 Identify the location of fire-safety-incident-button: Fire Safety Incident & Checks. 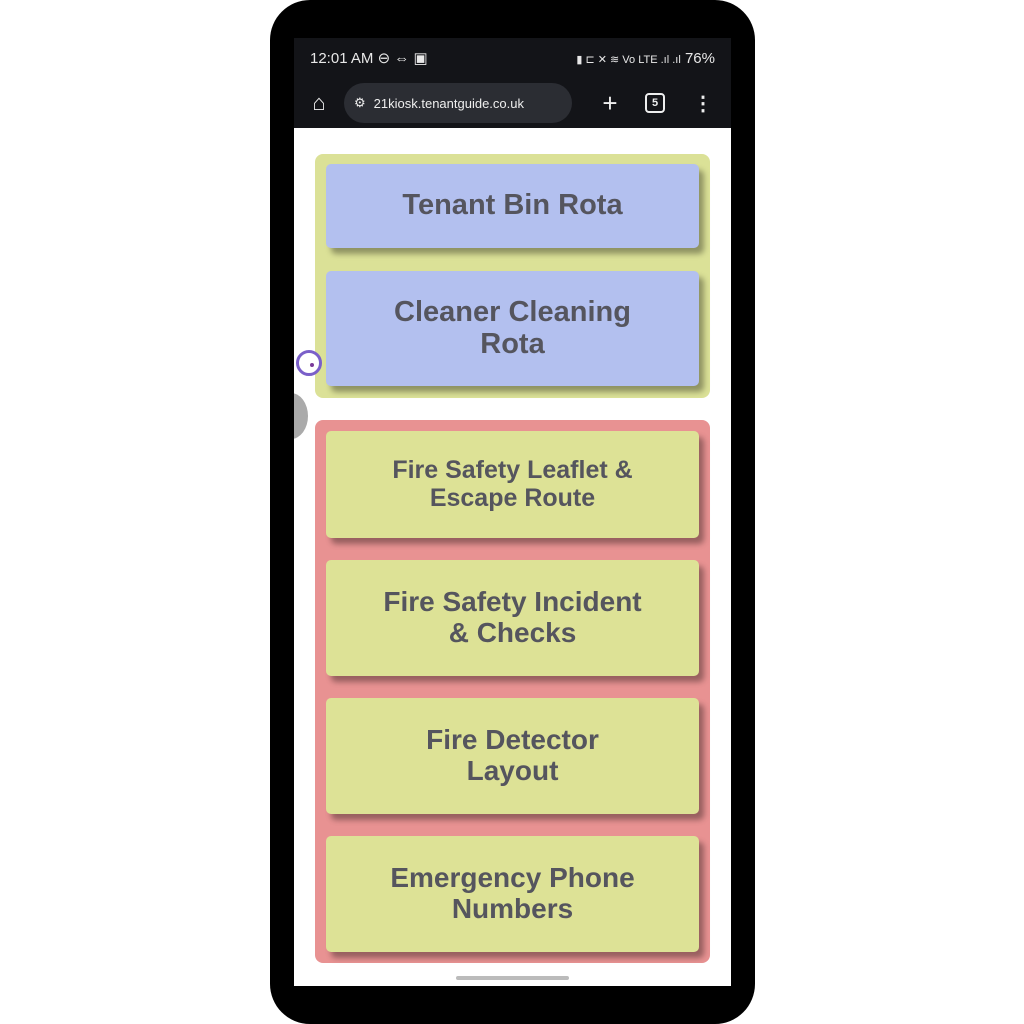
(512, 618).